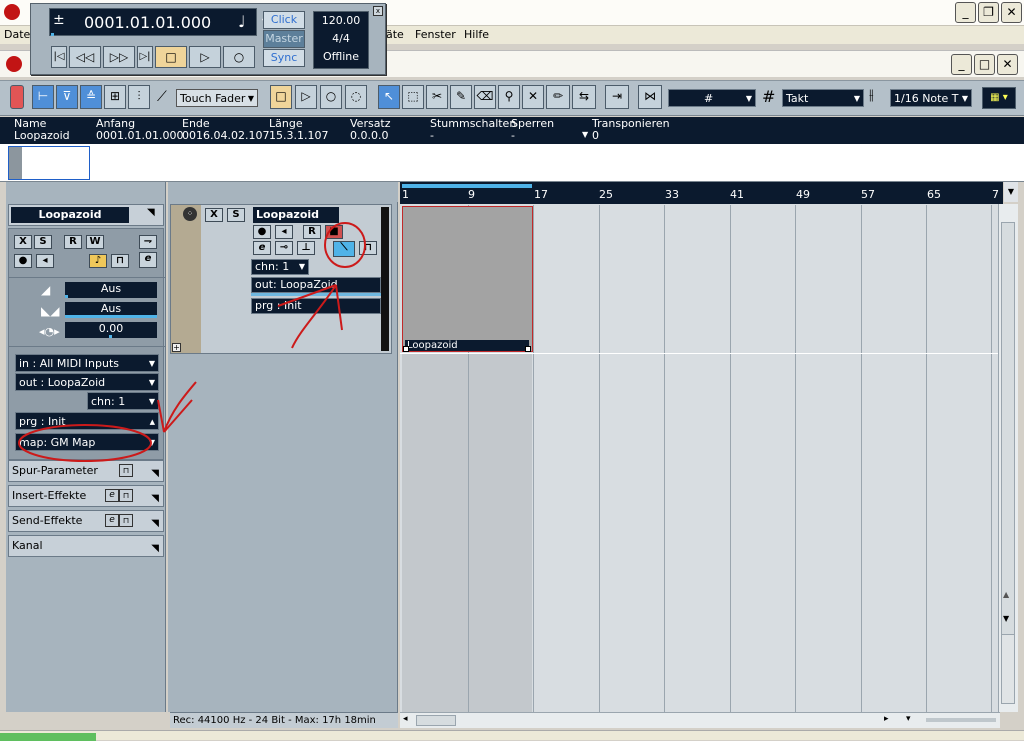  What do you see at coordinates (984, 64) in the screenshot?
I see `project-maximize-button: □` at bounding box center [984, 64].